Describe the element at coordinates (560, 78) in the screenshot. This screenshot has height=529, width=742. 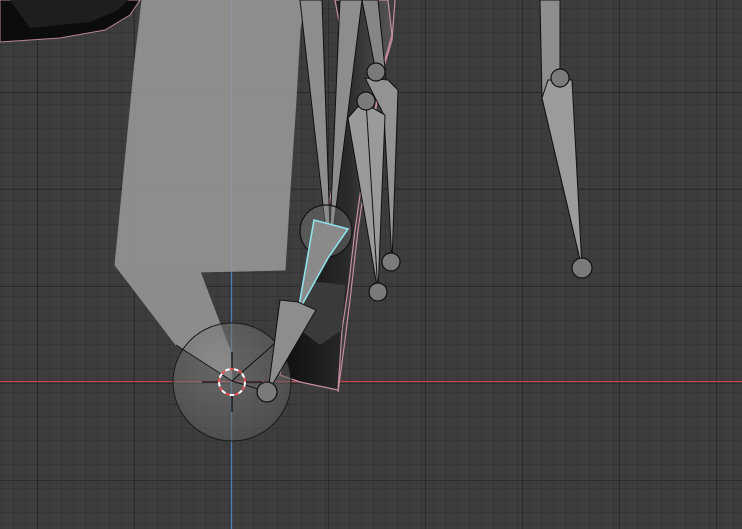
I see `bone-right-joint-top` at that location.